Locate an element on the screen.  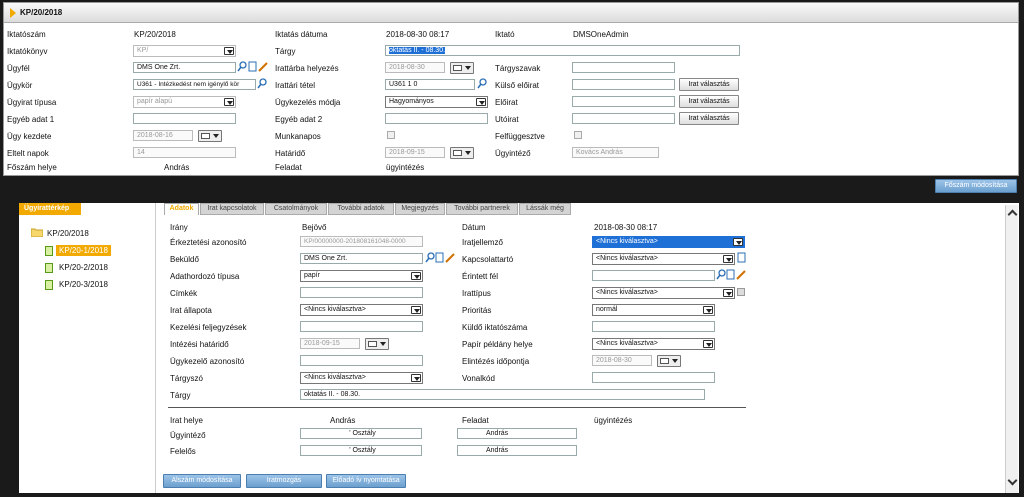
ugykezeles-modja-select: Hagyományos is located at coordinates (436, 102).